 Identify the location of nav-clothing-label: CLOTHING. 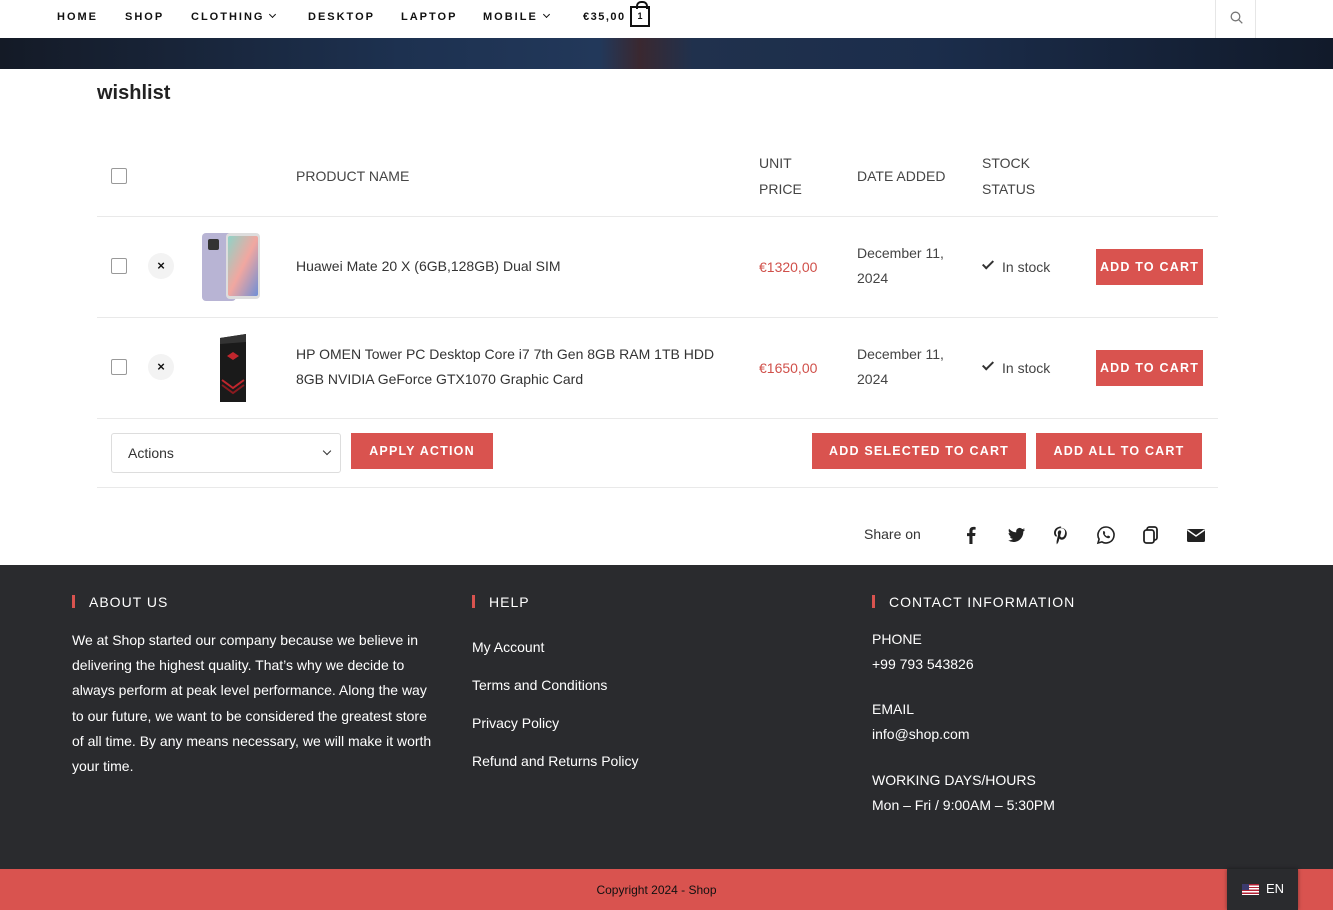
(228, 17).